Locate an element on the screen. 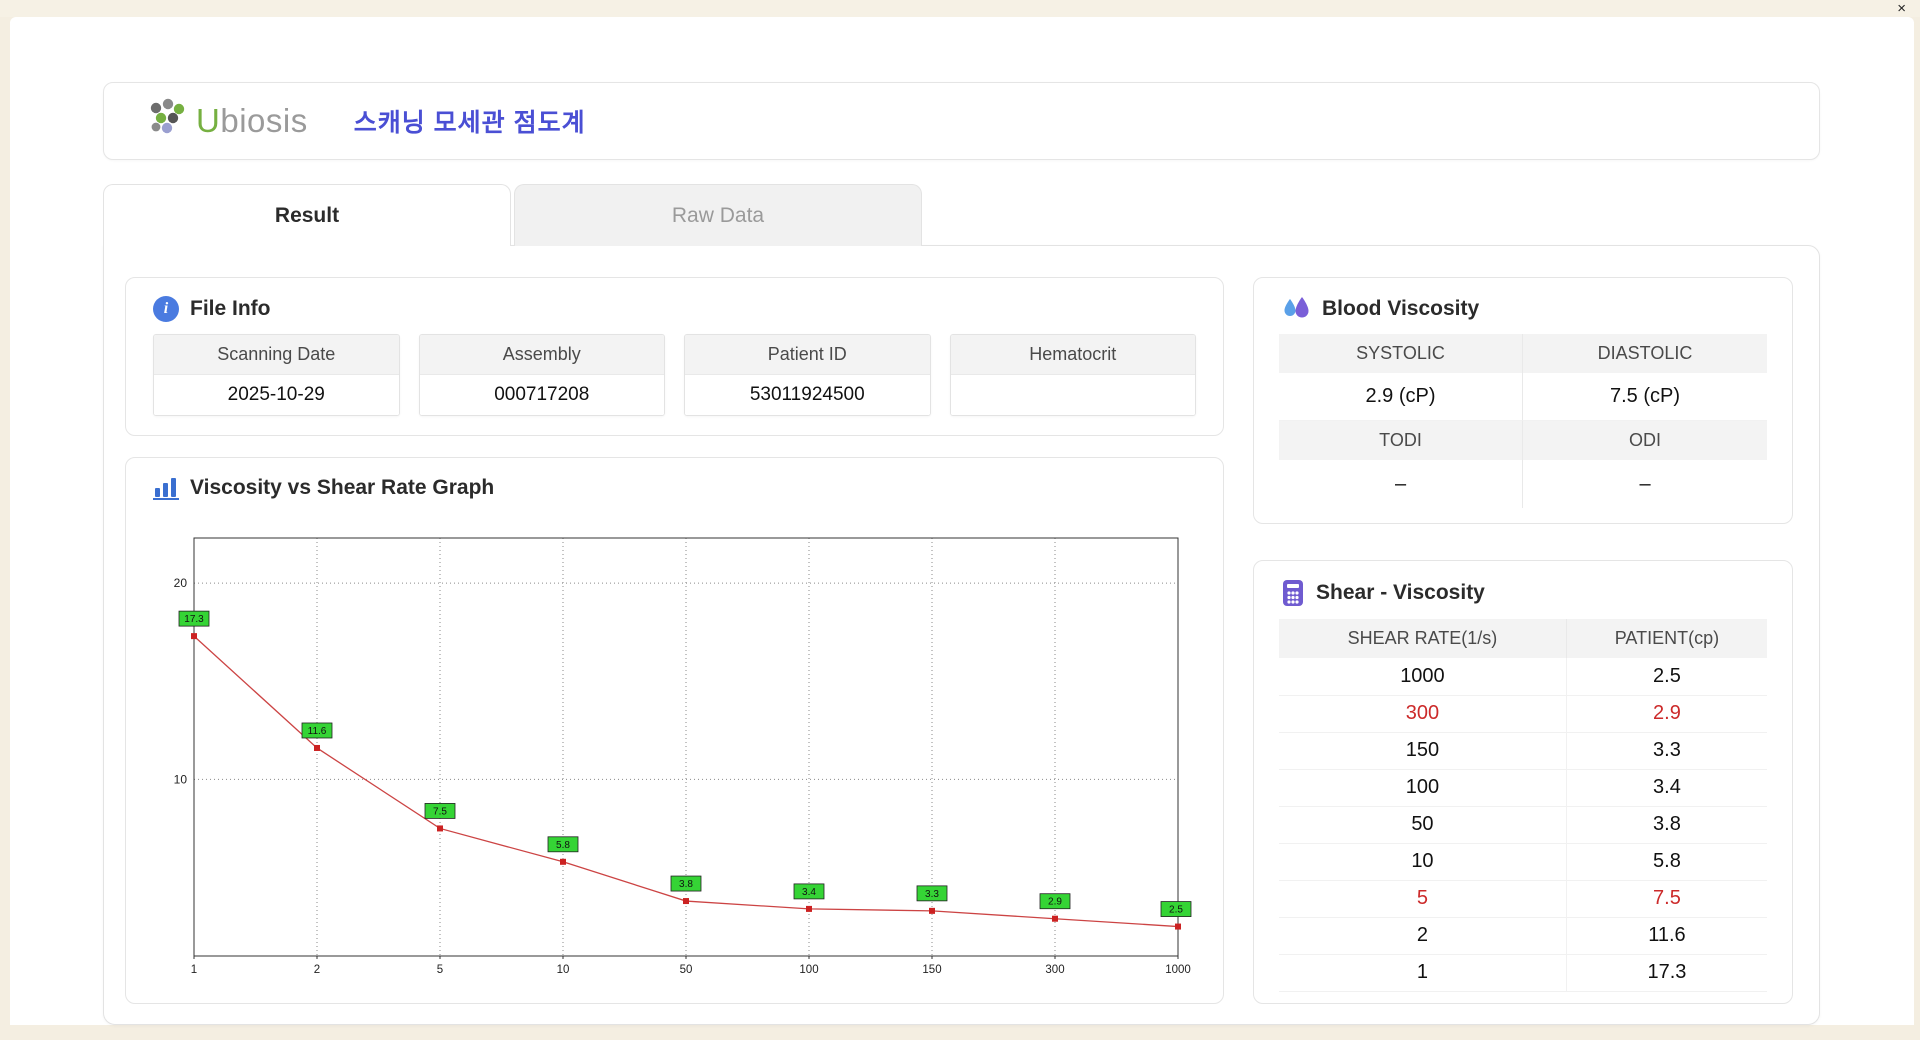 This screenshot has height=1040, width=1920. patient-cell: 2.5 is located at coordinates (1666, 677).